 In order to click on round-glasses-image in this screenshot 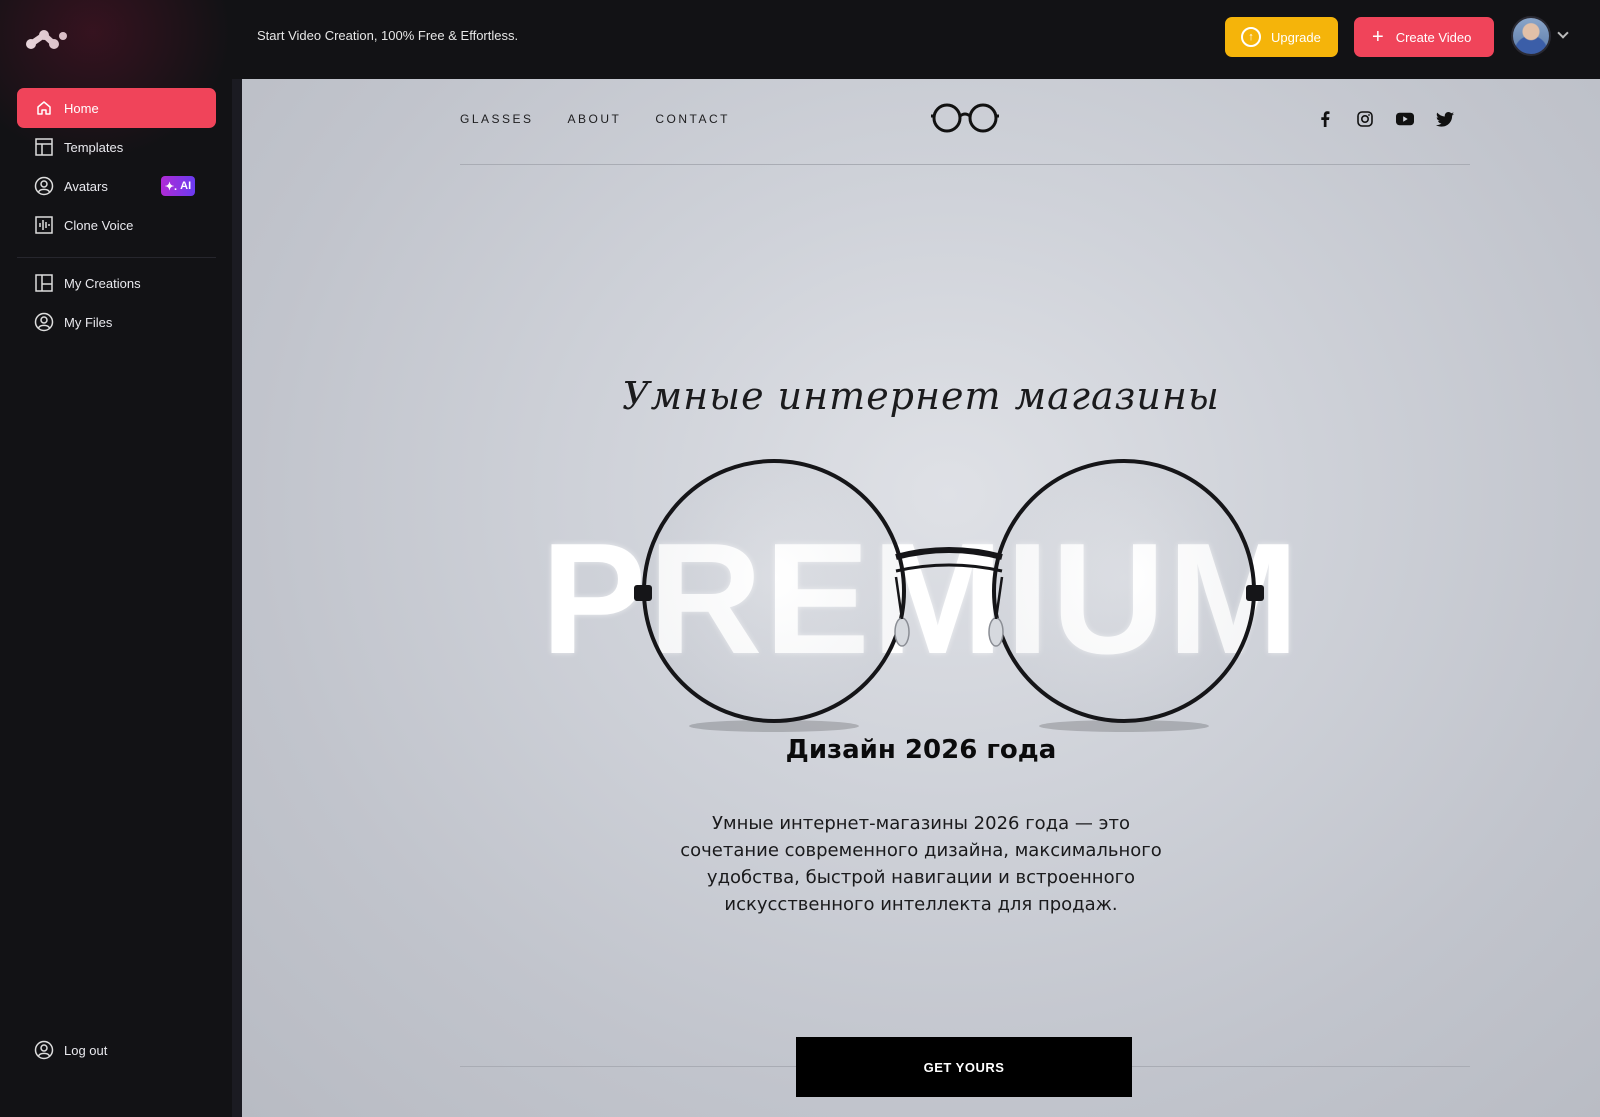, I will do `click(949, 595)`.